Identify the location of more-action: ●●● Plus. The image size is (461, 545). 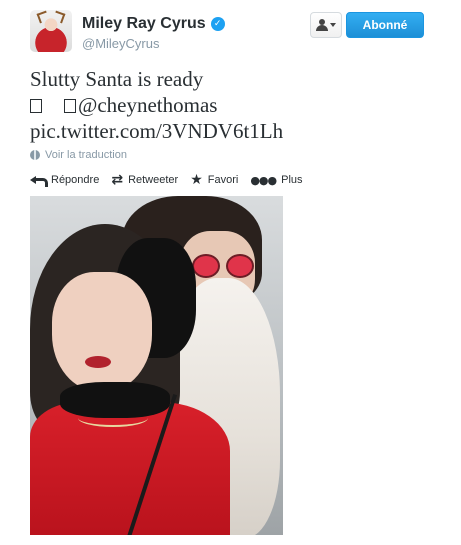
(276, 180).